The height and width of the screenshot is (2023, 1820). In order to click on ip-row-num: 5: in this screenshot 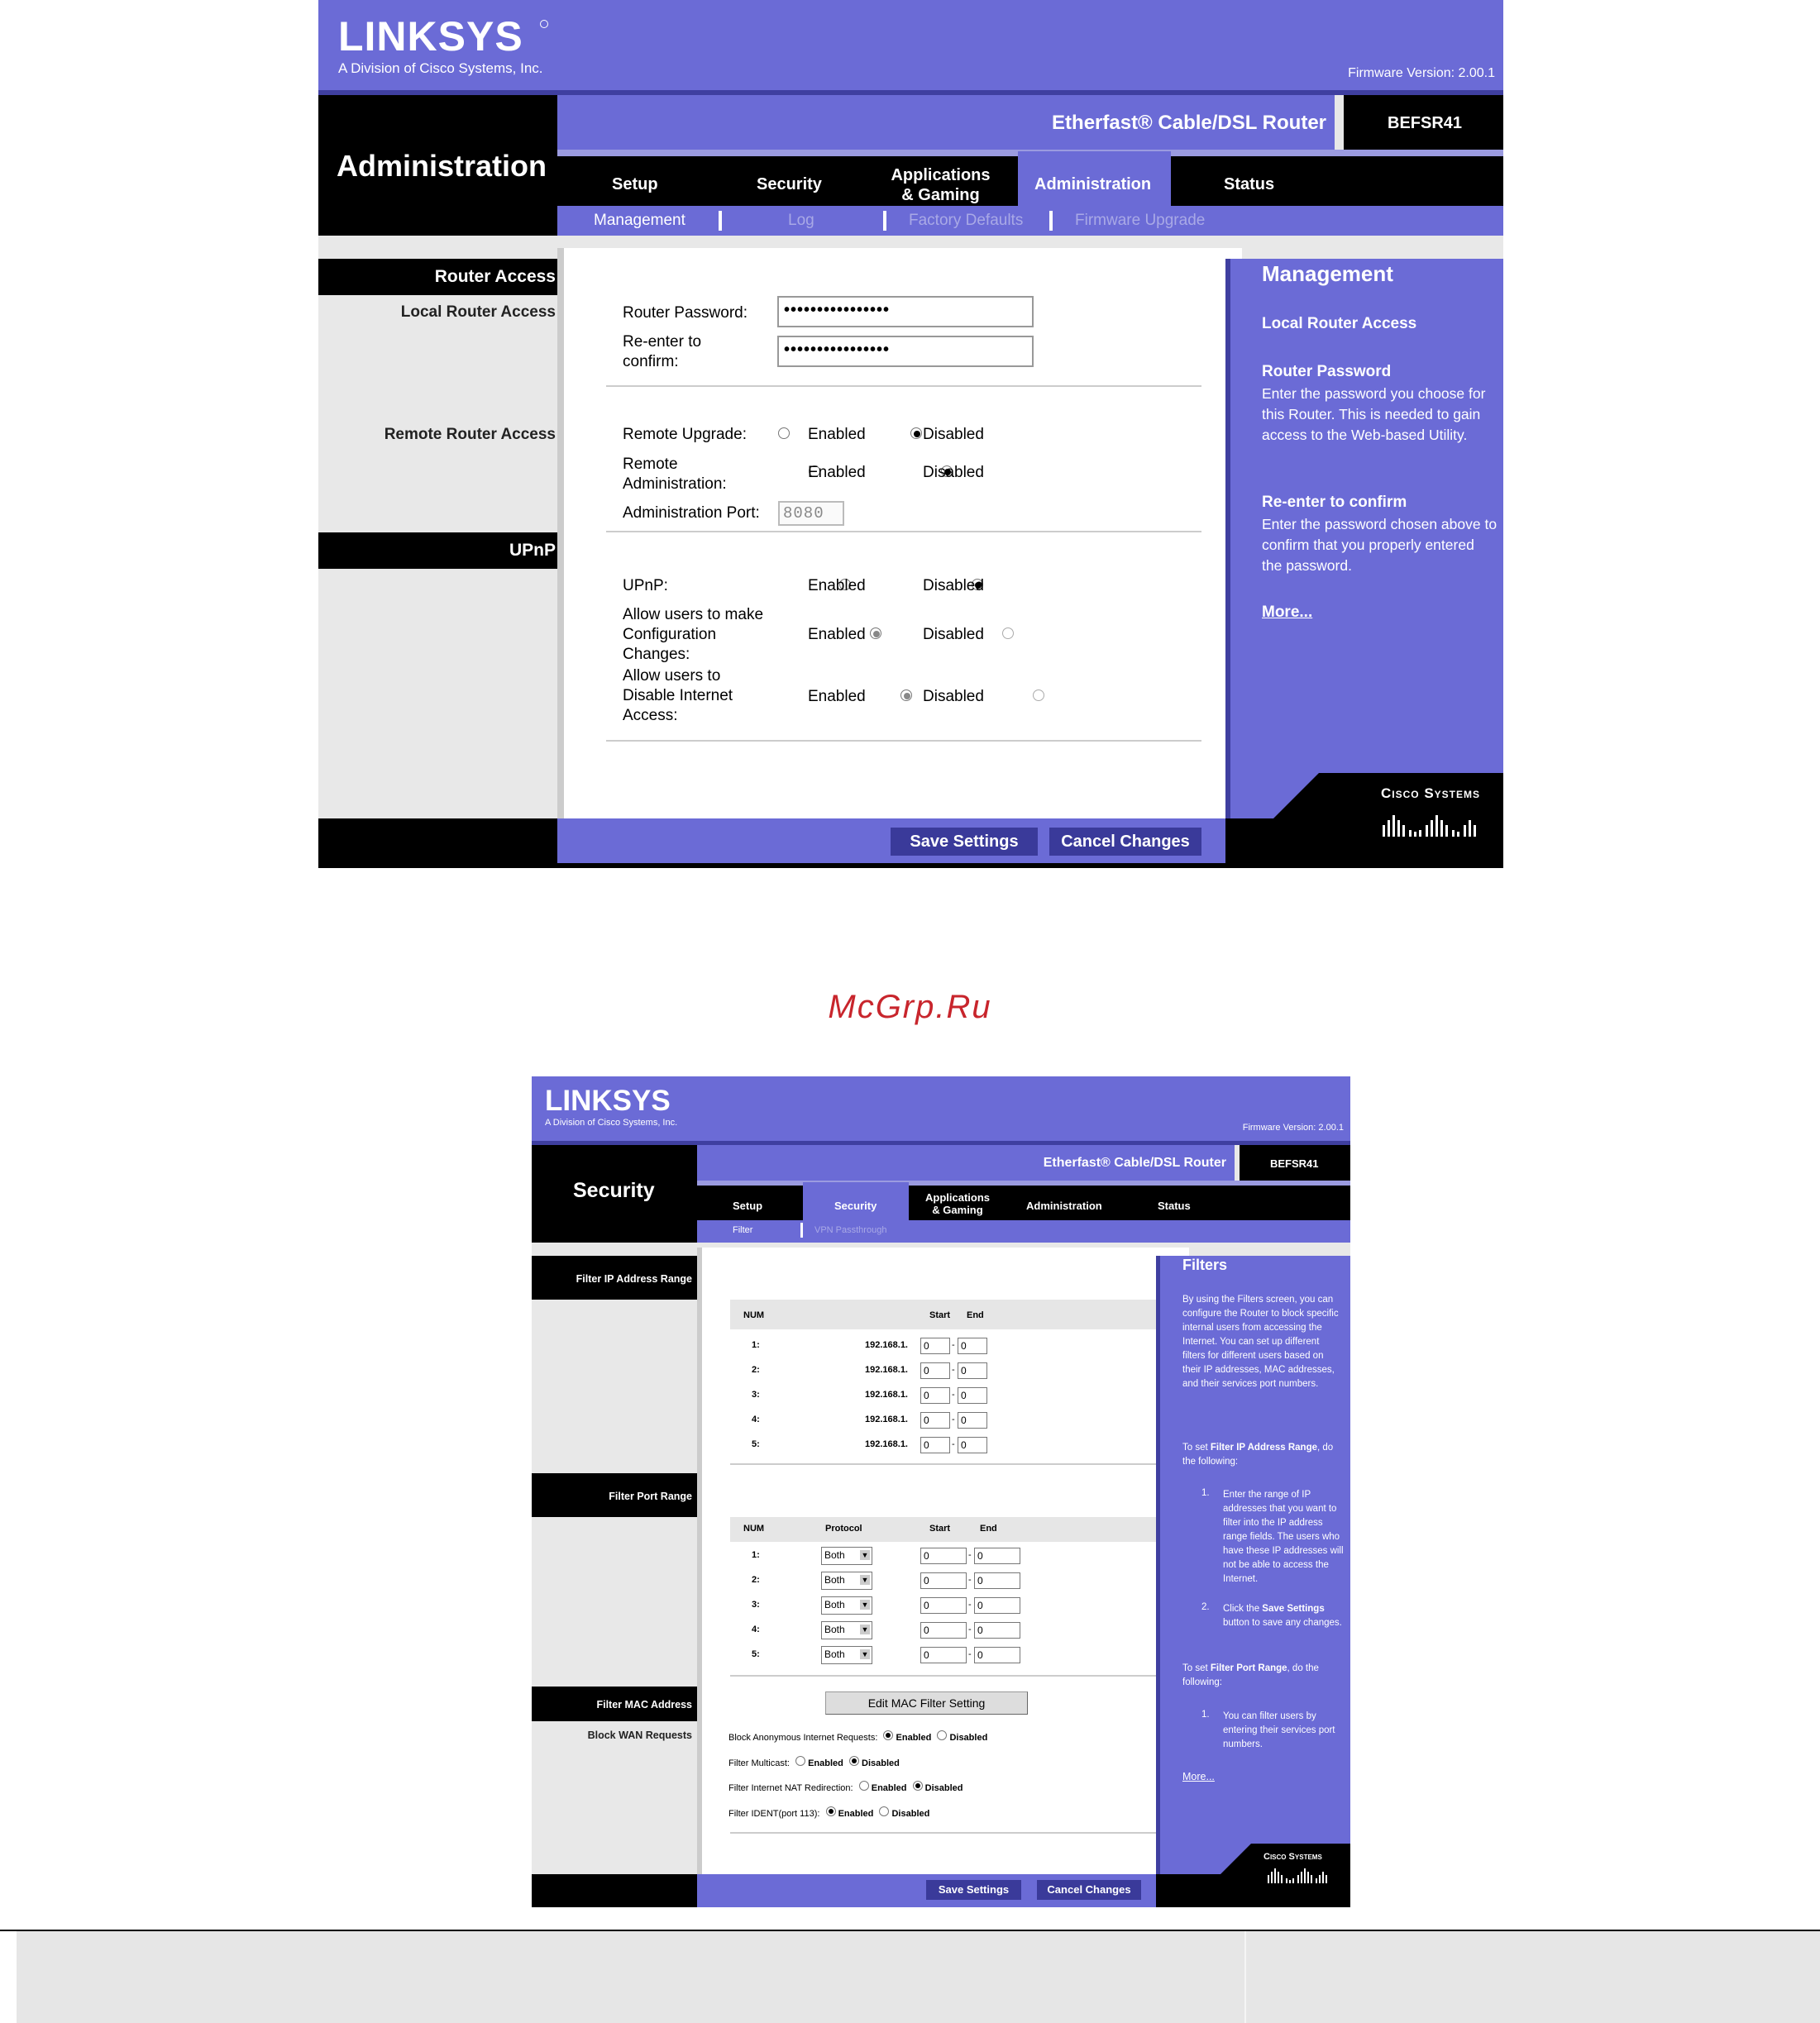, I will do `click(756, 1444)`.